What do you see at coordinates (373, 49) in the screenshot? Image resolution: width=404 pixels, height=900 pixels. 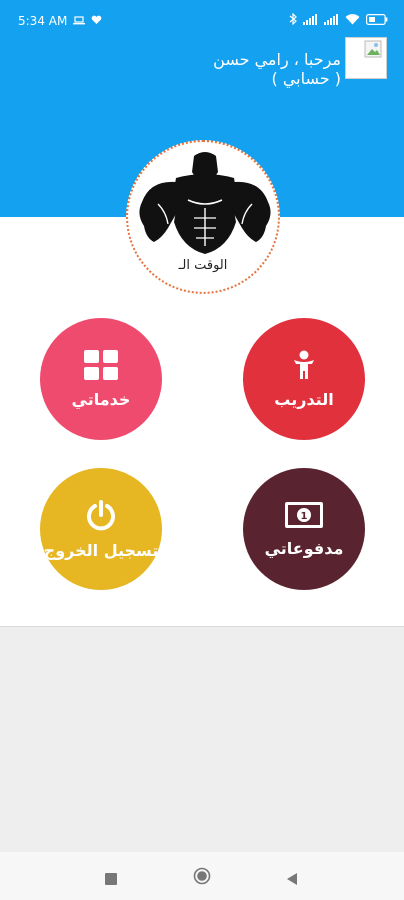 I see `broken-image-icon` at bounding box center [373, 49].